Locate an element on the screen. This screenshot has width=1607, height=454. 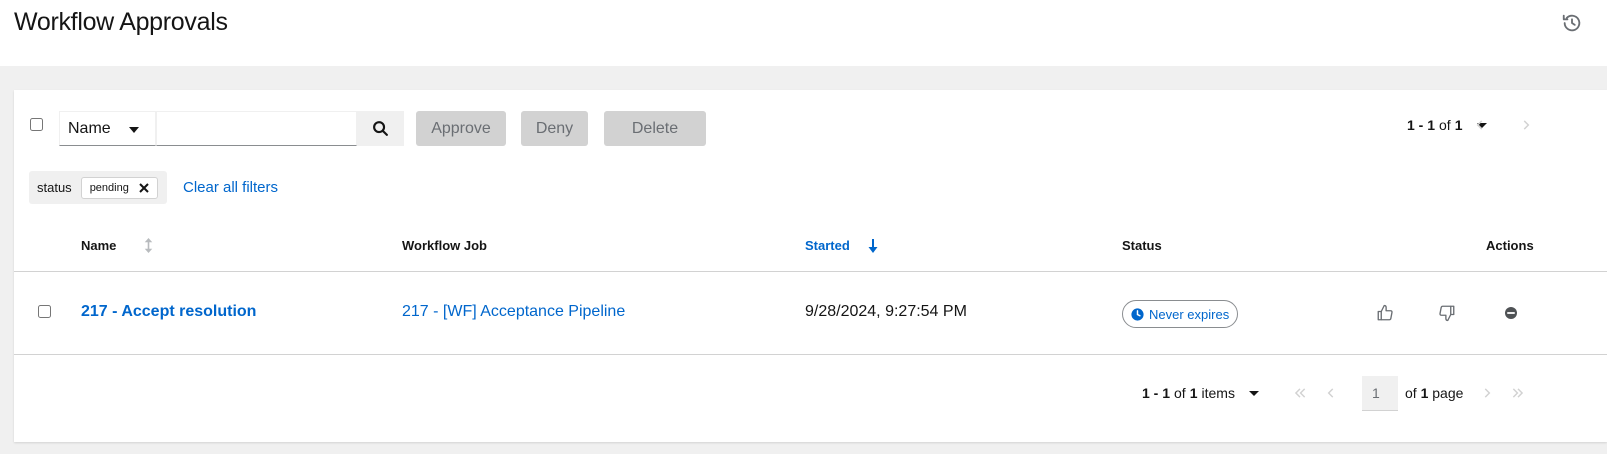
search-button is located at coordinates (380, 128).